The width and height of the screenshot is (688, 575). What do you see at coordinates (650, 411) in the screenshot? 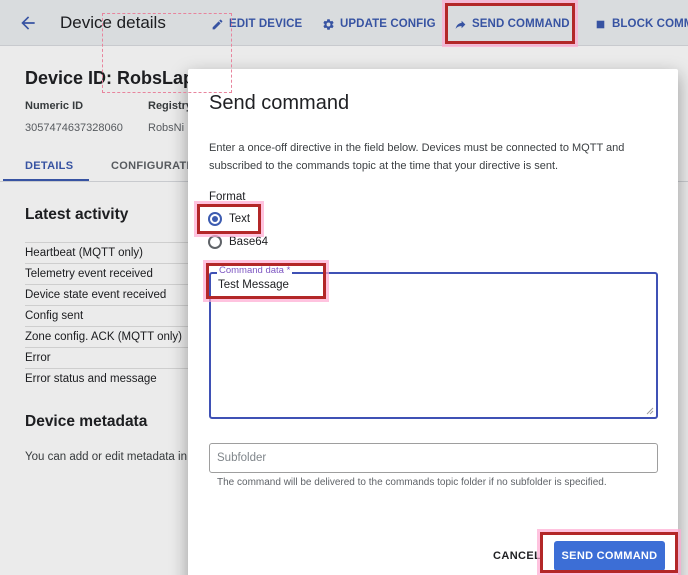
I see `resize-grip-icon` at bounding box center [650, 411].